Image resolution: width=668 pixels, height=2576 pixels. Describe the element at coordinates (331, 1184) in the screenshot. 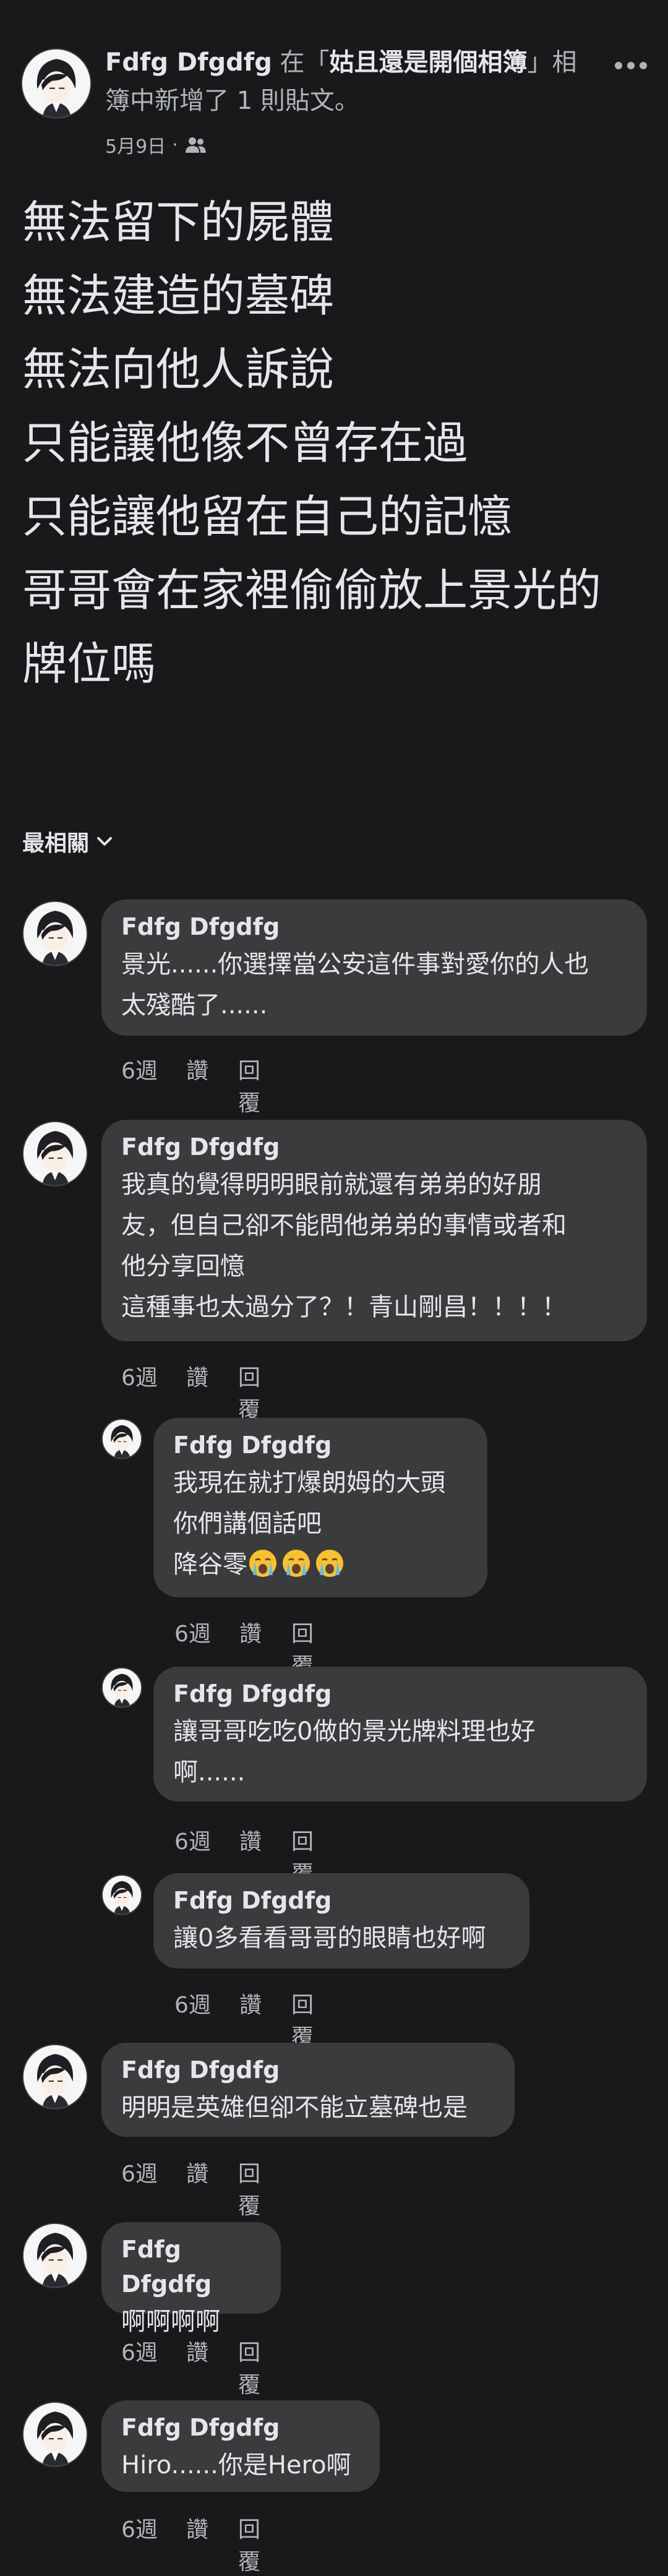

I see `comment-text-line: 我真的覺得明明眼前就還有弟弟的好朋` at that location.